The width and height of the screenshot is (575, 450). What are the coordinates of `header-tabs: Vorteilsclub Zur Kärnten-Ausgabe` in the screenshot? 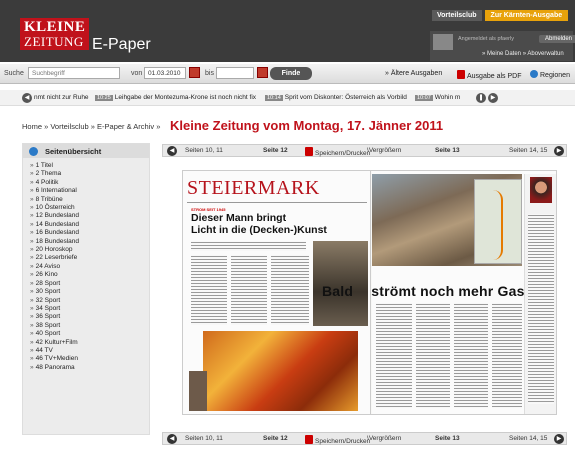 It's located at (500, 15).